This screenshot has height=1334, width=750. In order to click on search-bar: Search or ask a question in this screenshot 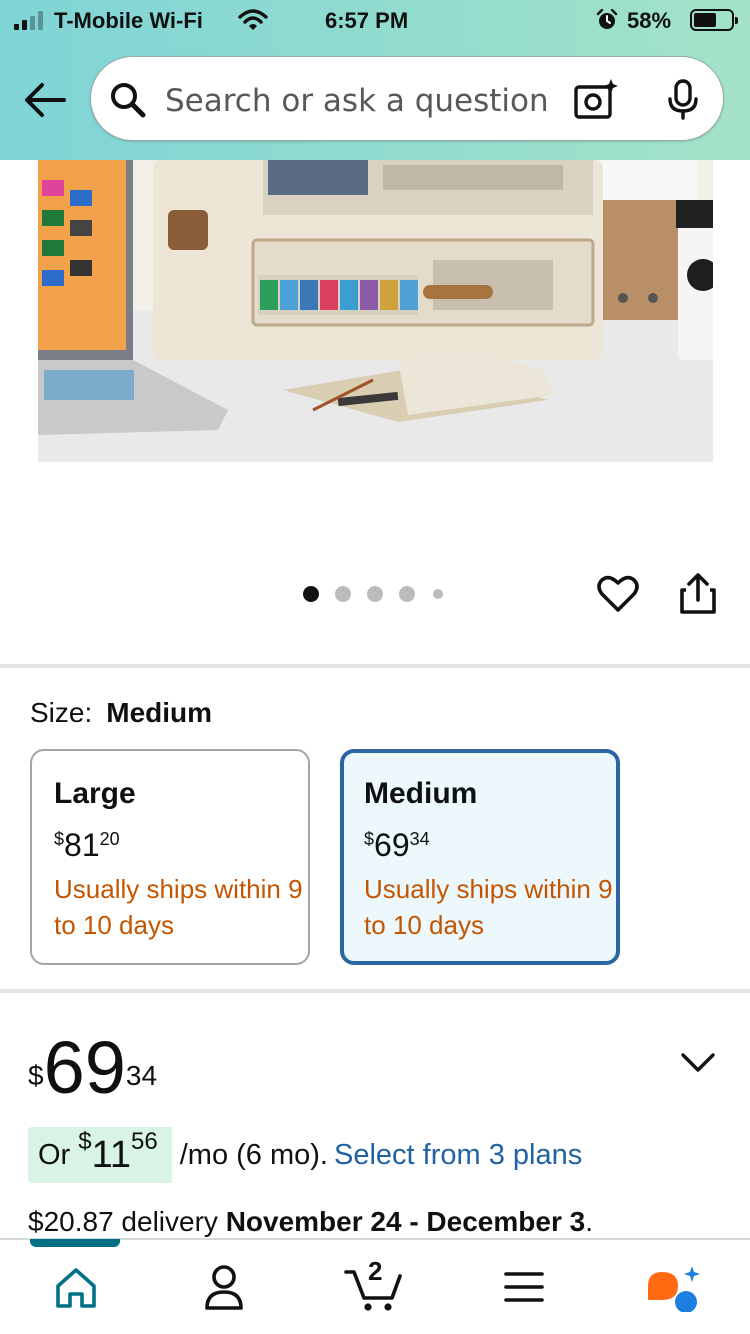, I will do `click(407, 98)`.